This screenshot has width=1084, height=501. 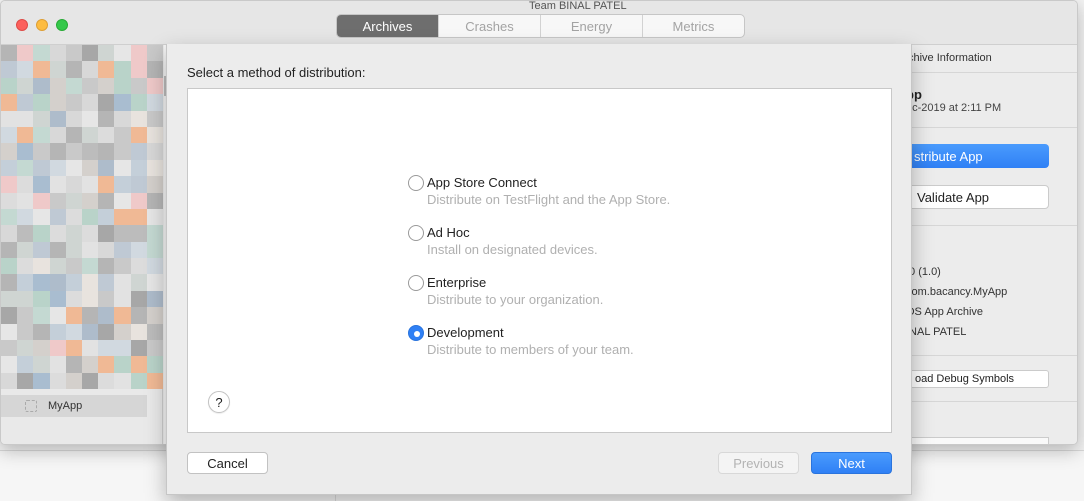 I want to click on next-button: Next, so click(x=851, y=463).